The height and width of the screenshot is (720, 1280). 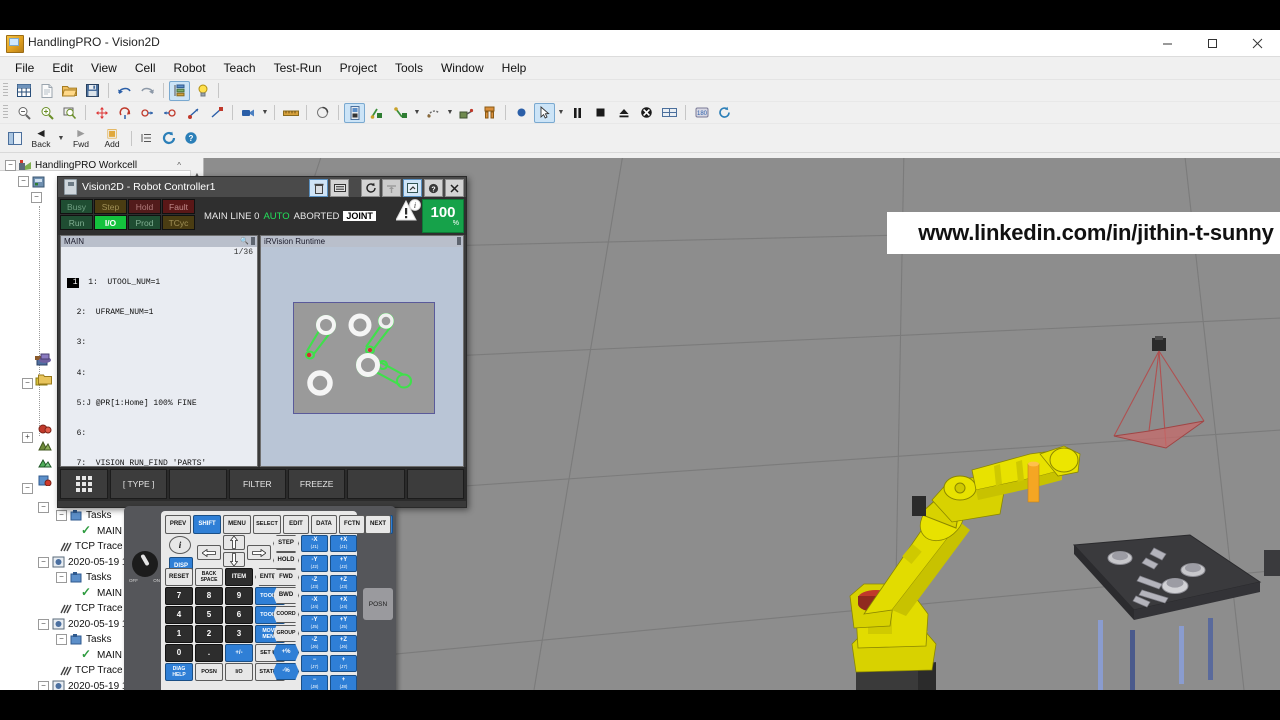 I want to click on grid-icon, so click(x=23, y=91).